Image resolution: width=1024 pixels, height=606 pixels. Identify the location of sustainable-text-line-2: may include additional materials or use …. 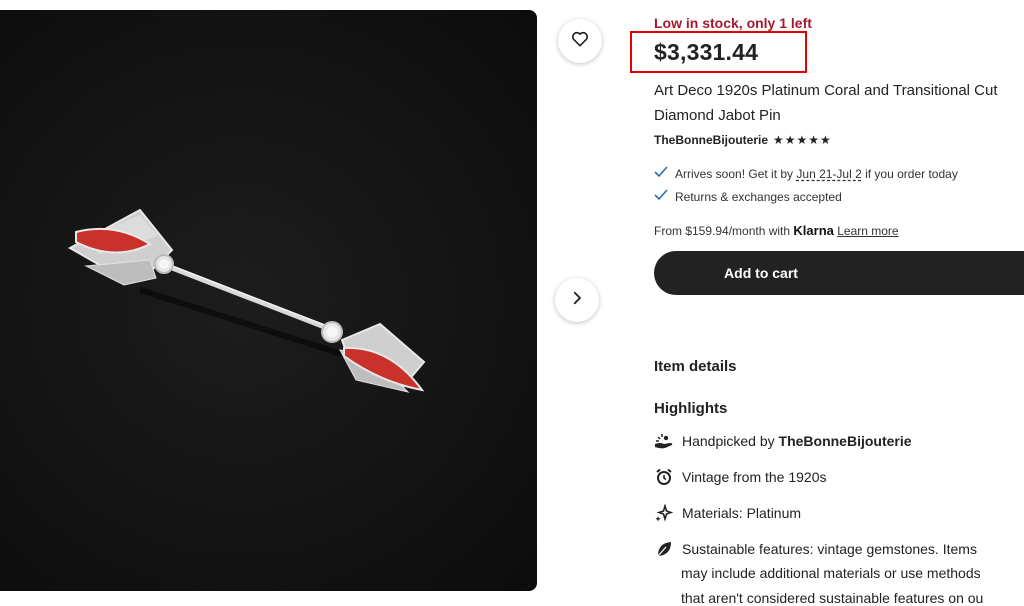
(831, 573).